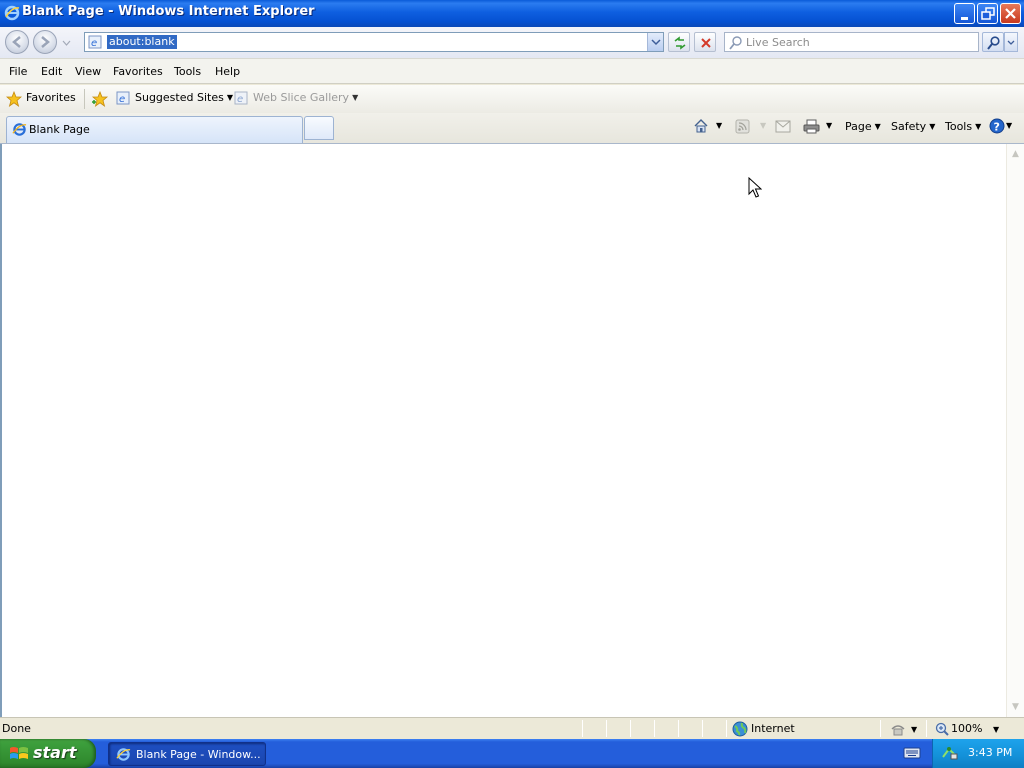  I want to click on safety-menu-button: Safety ▼, so click(913, 126).